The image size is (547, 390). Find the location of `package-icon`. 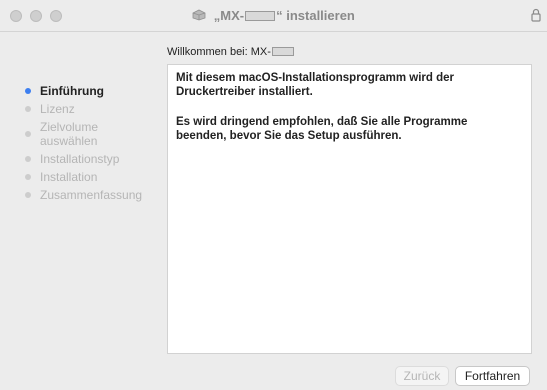

package-icon is located at coordinates (199, 15).